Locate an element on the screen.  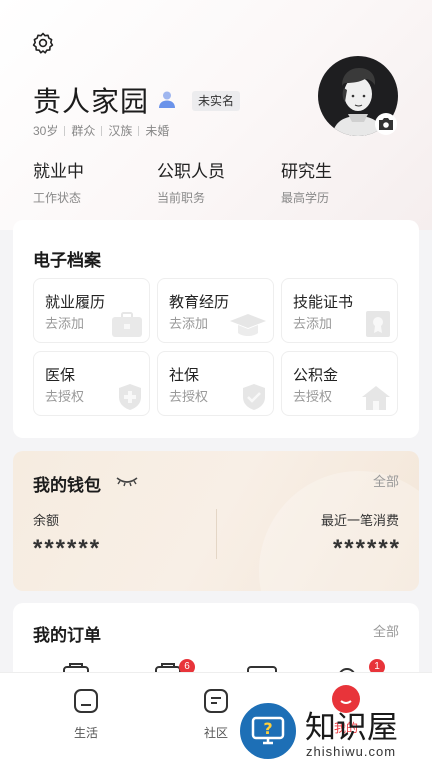
briefcase-icon is located at coordinates (127, 324).